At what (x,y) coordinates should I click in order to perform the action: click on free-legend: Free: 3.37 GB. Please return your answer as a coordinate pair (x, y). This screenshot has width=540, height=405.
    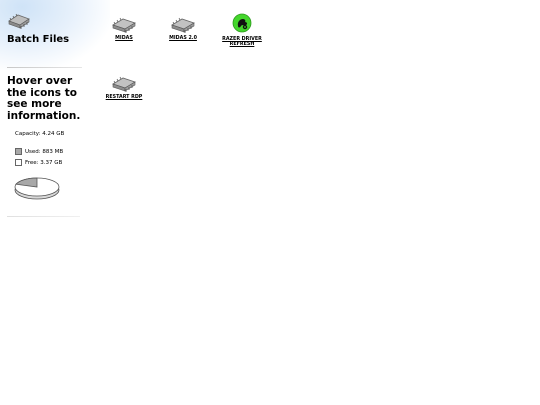
    Looking at the image, I should click on (38, 162).